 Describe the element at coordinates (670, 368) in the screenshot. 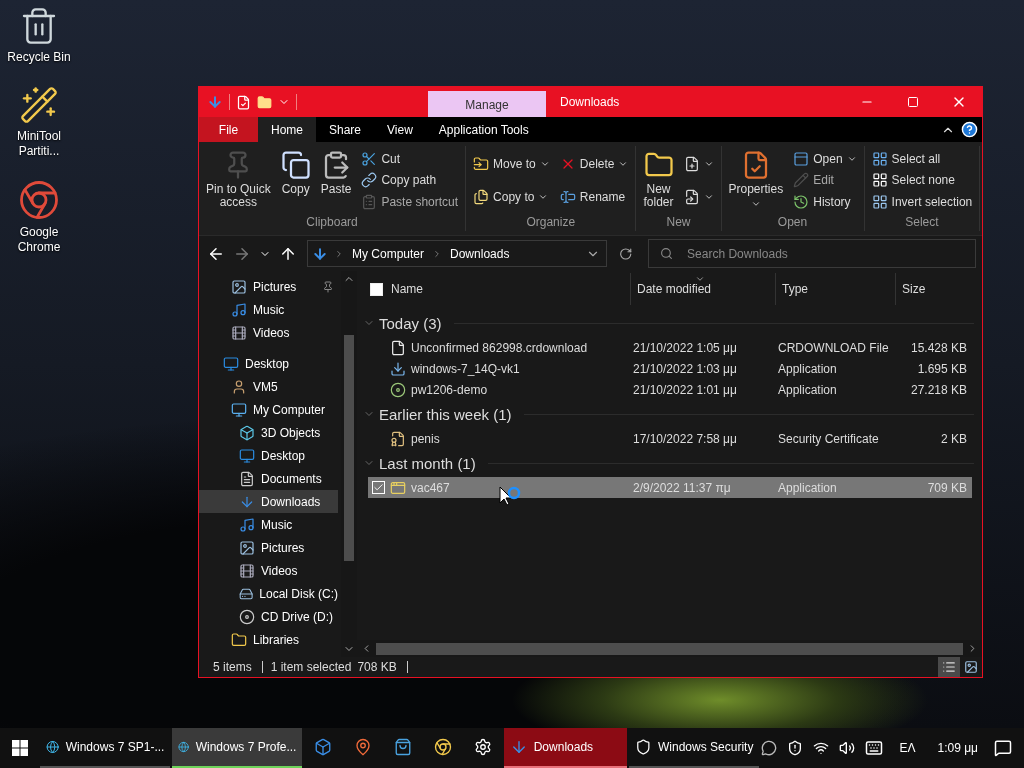

I see `file-row: windows-7_14Q-vk1 21/10/2022 1:03 μμ Application 1.695 KB` at that location.